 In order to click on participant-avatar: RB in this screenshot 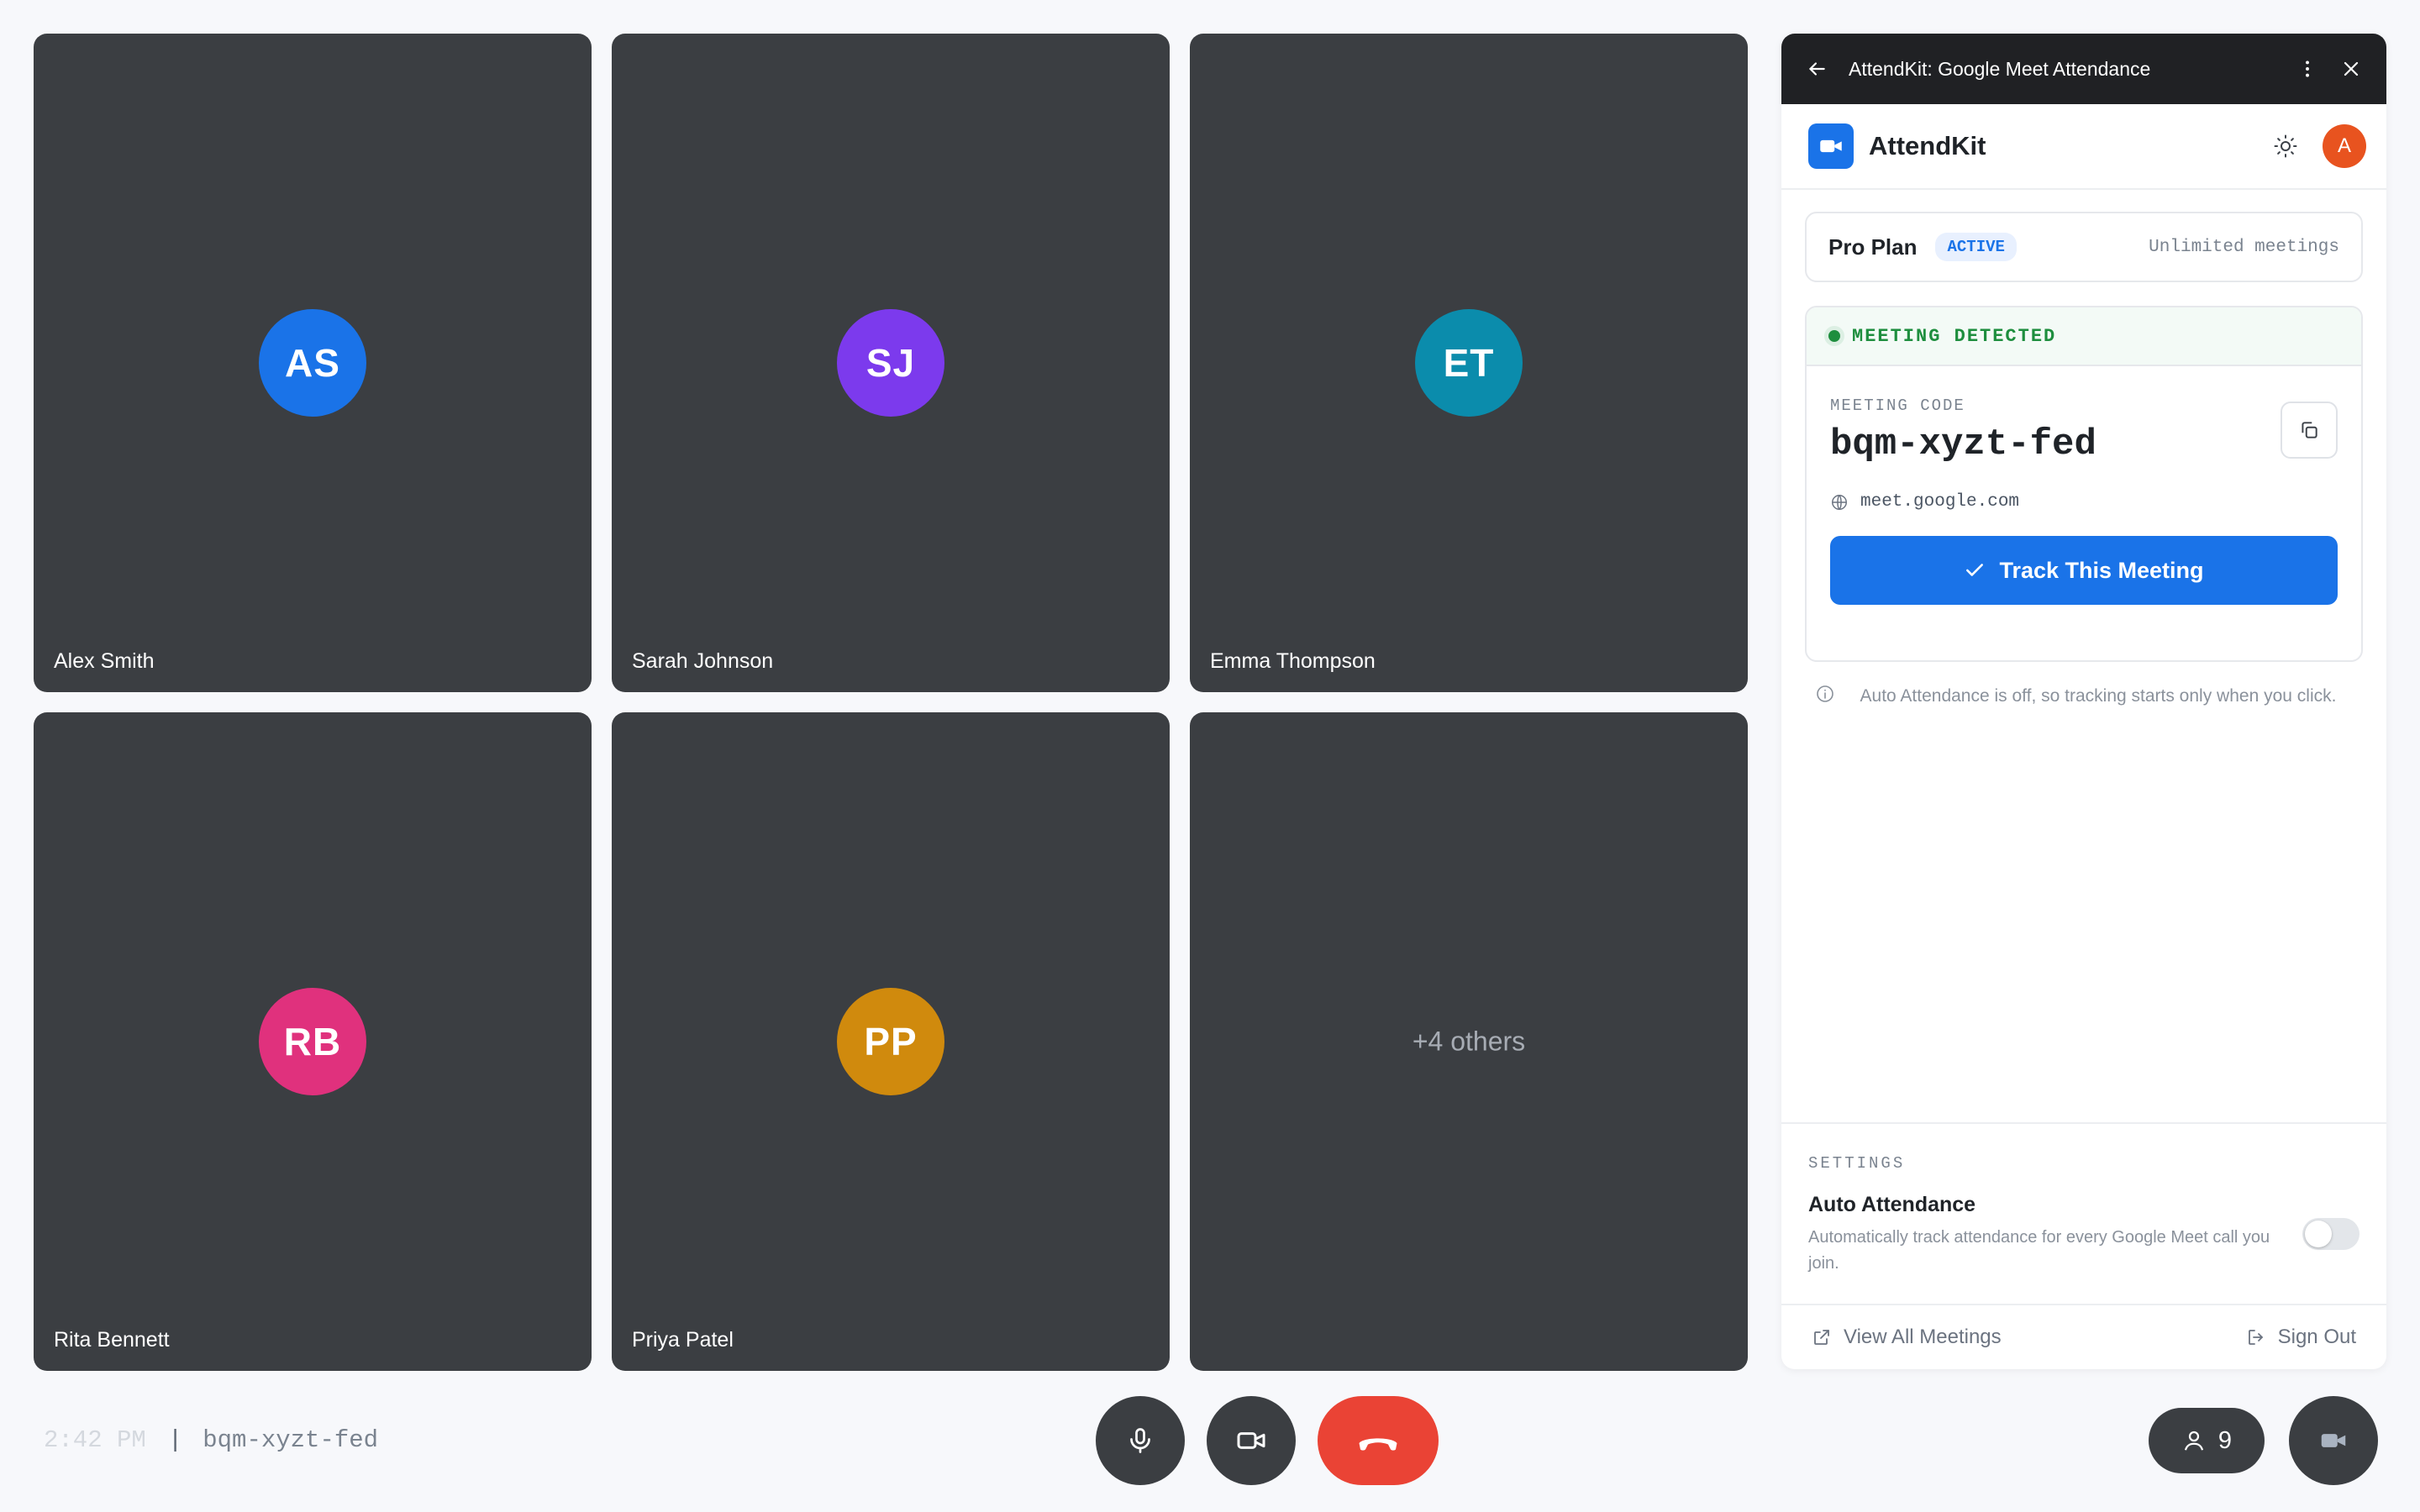, I will do `click(313, 1041)`.